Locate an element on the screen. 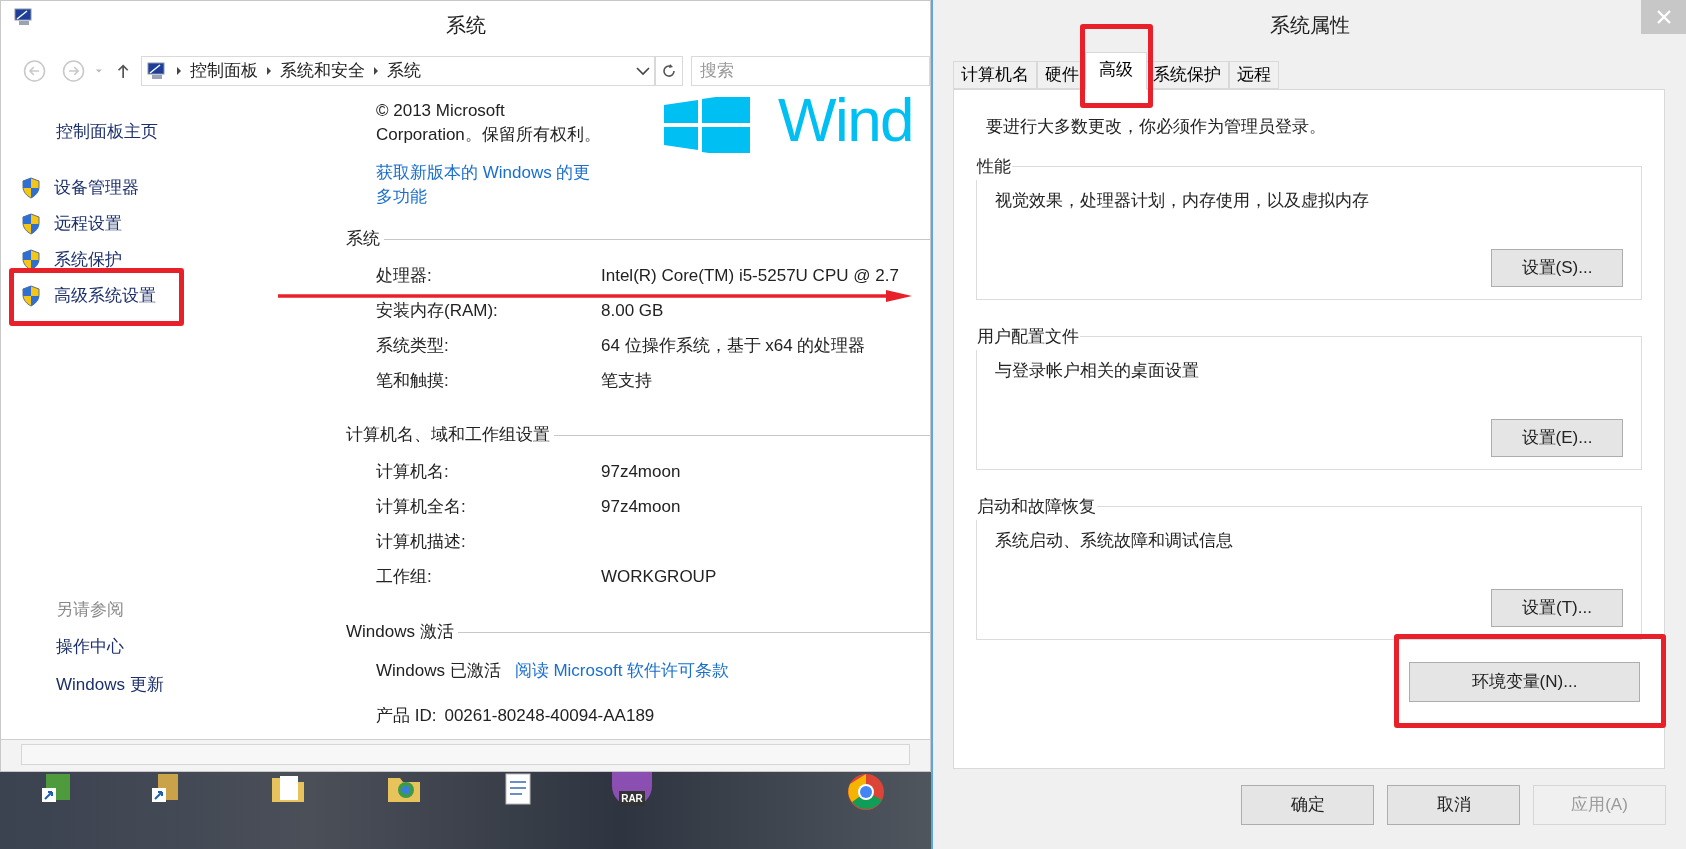  field-value: 00261-80248-40094-AA189 is located at coordinates (549, 716).